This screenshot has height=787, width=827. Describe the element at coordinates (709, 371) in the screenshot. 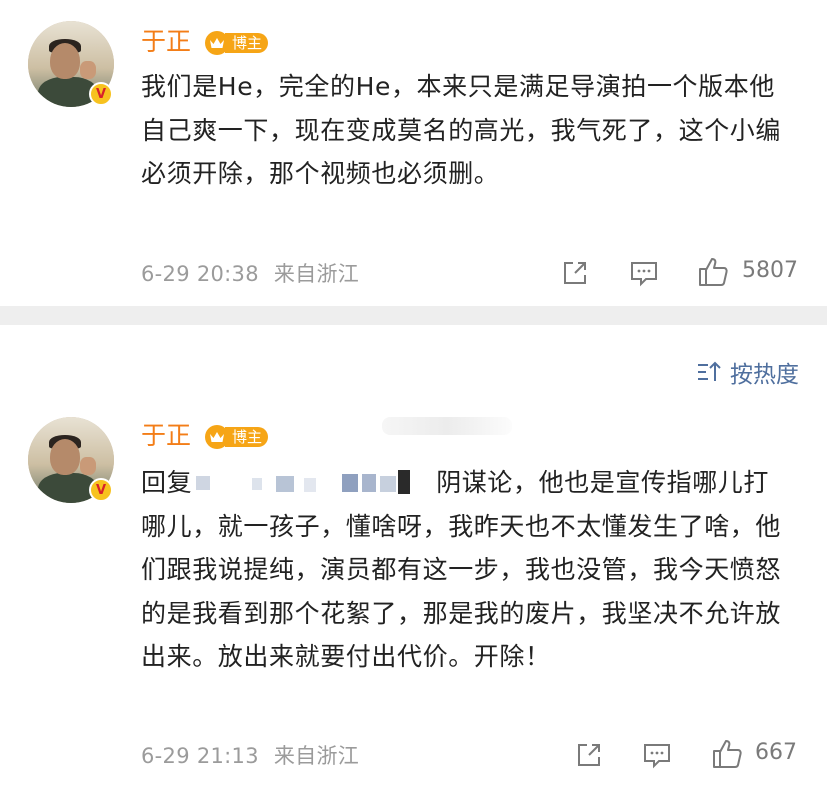

I see `sort-icon` at that location.